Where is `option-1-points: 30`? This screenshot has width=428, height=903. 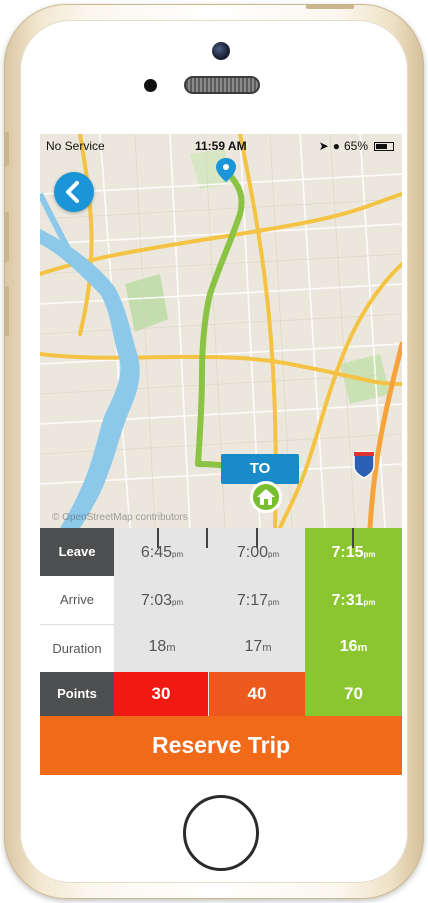 option-1-points: 30 is located at coordinates (161, 694).